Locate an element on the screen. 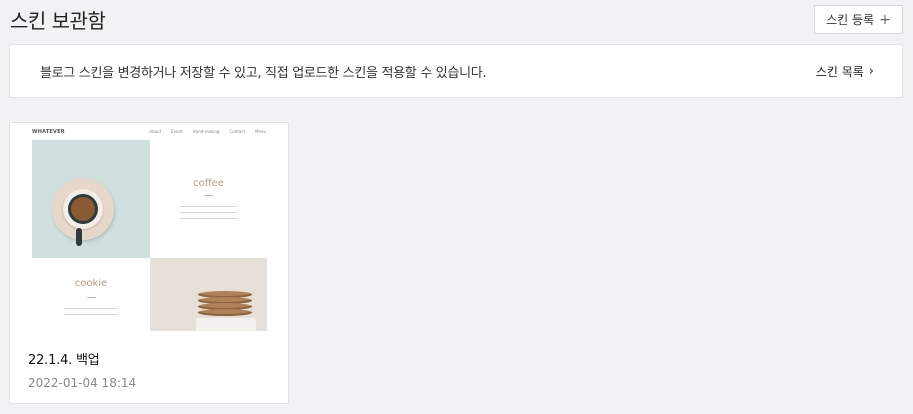 The image size is (913, 414). thumbnail-nav-item: Contact is located at coordinates (237, 131).